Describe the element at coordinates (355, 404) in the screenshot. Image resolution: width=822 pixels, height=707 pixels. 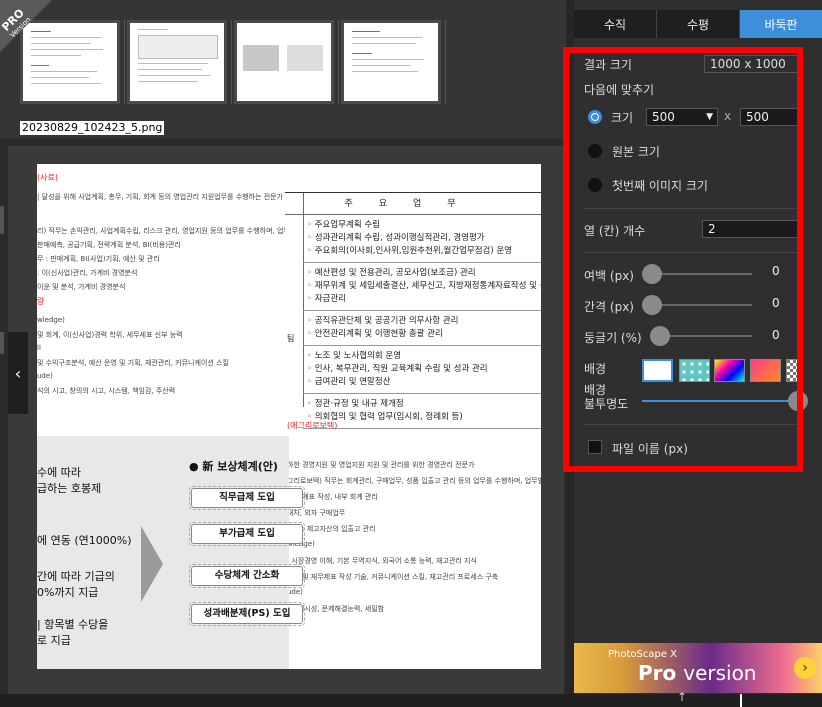
I see `table-cell: ◦ 정관·규정 및 내규 제개정` at that location.